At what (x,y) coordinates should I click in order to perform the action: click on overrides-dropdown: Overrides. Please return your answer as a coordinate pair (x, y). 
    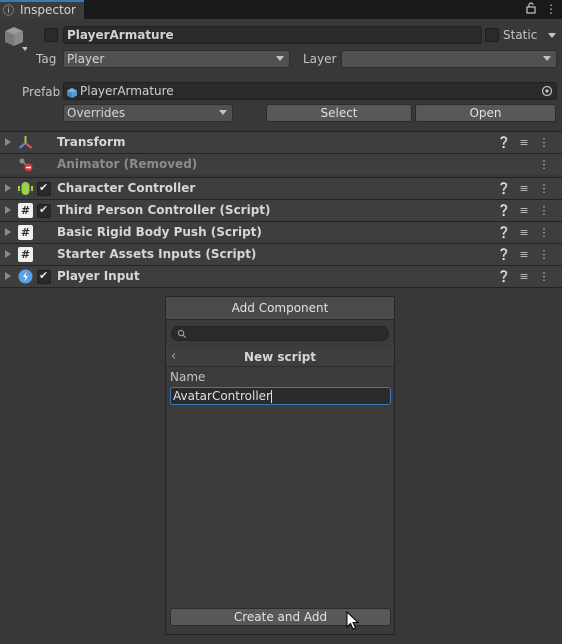
    Looking at the image, I should click on (148, 113).